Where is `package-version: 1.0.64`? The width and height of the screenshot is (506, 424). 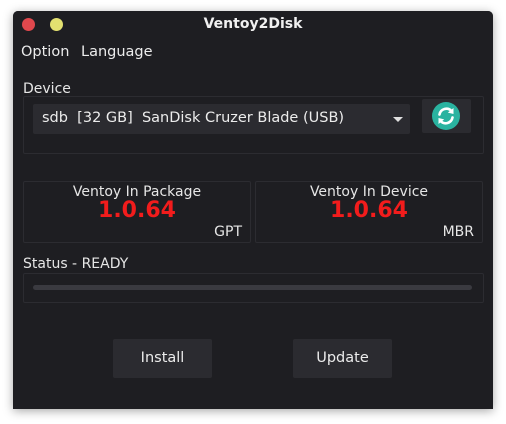 package-version: 1.0.64 is located at coordinates (137, 210).